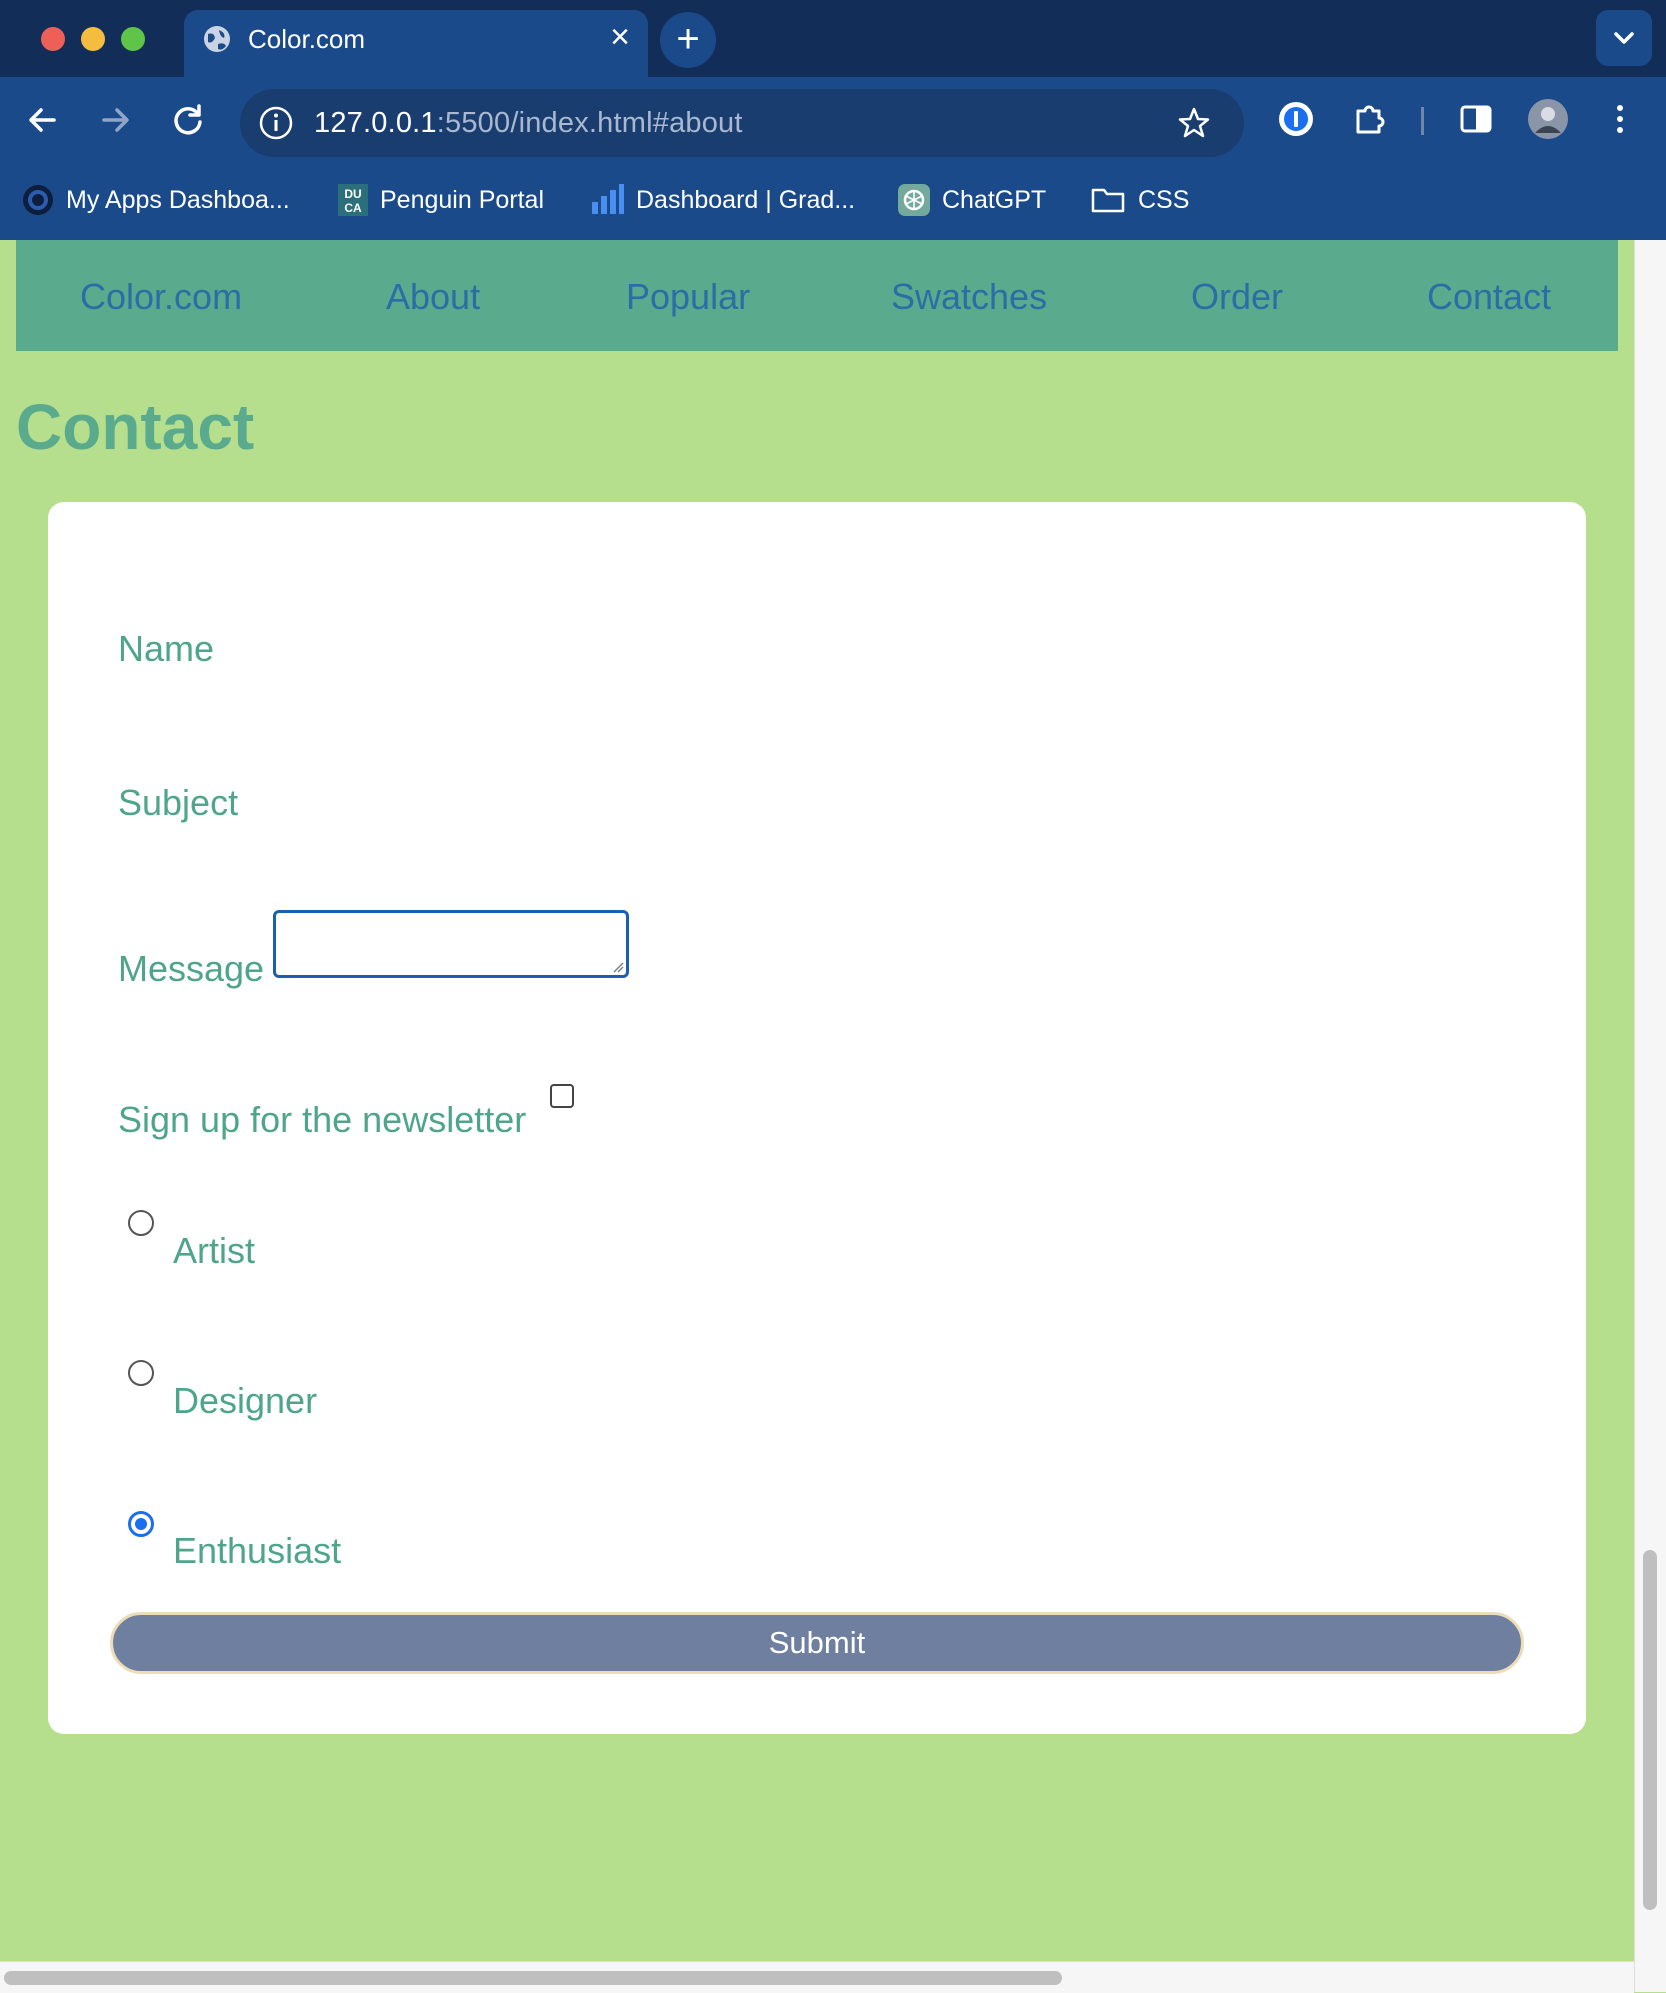  I want to click on bookmark-folder-css: CSS, so click(1139, 200).